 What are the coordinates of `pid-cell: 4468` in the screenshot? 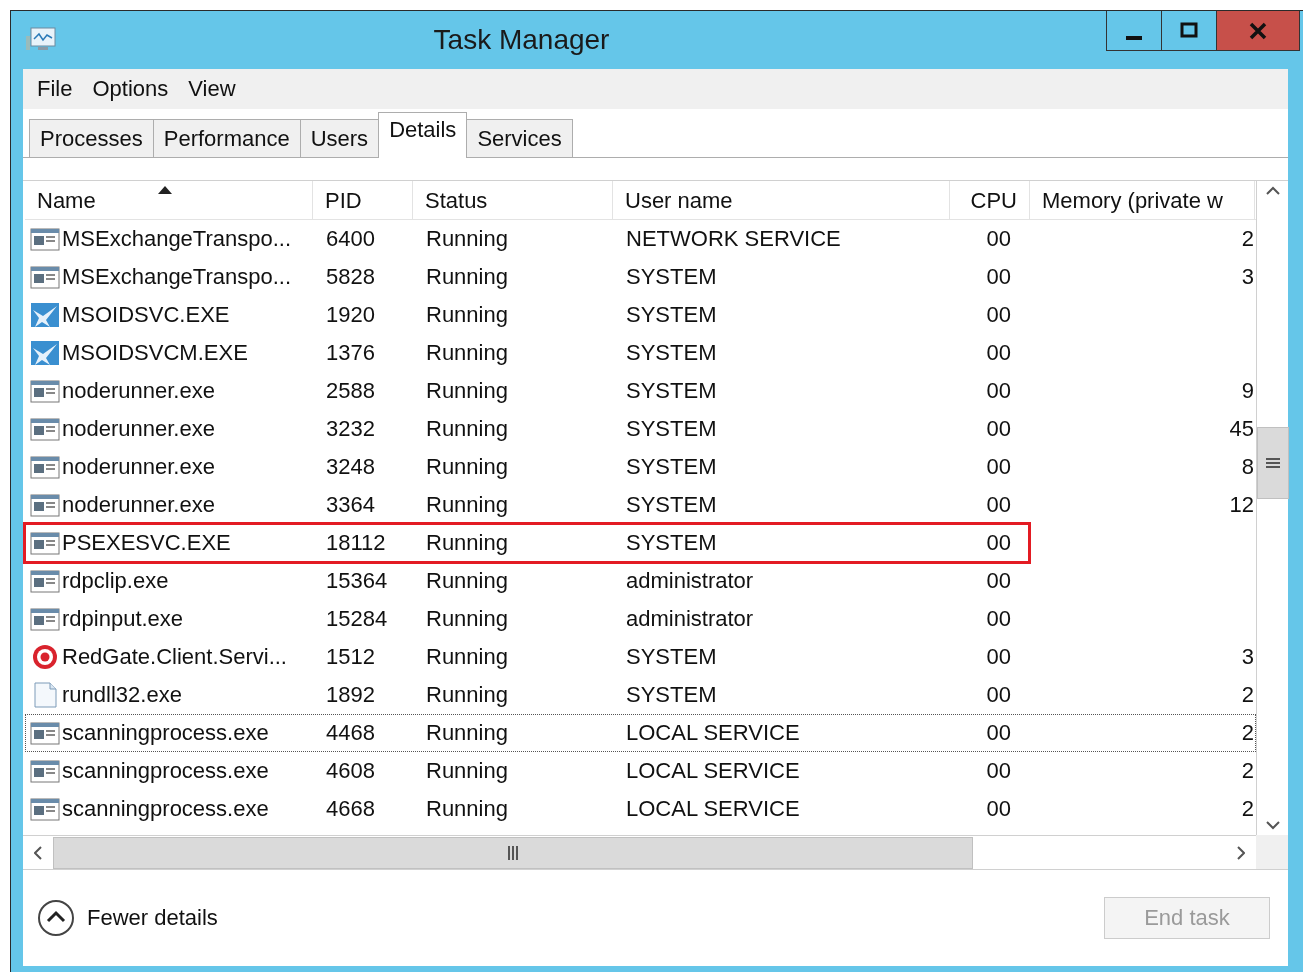 It's located at (350, 732).